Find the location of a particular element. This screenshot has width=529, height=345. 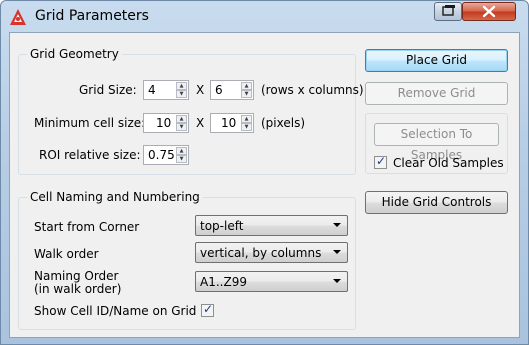

naming-order-value: A1..Z99 is located at coordinates (223, 282).